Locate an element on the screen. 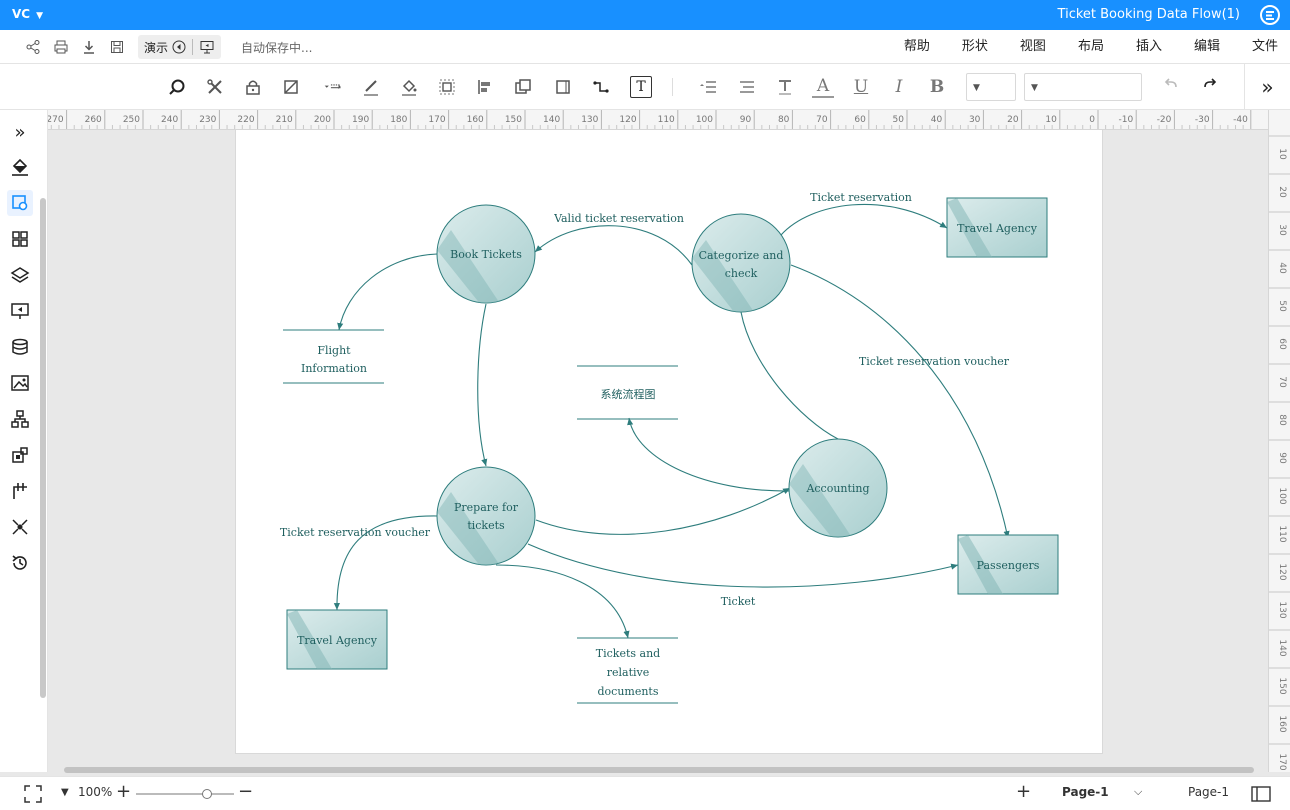 The image size is (1290, 810). store-flight-information: Flight Information is located at coordinates (333, 356).